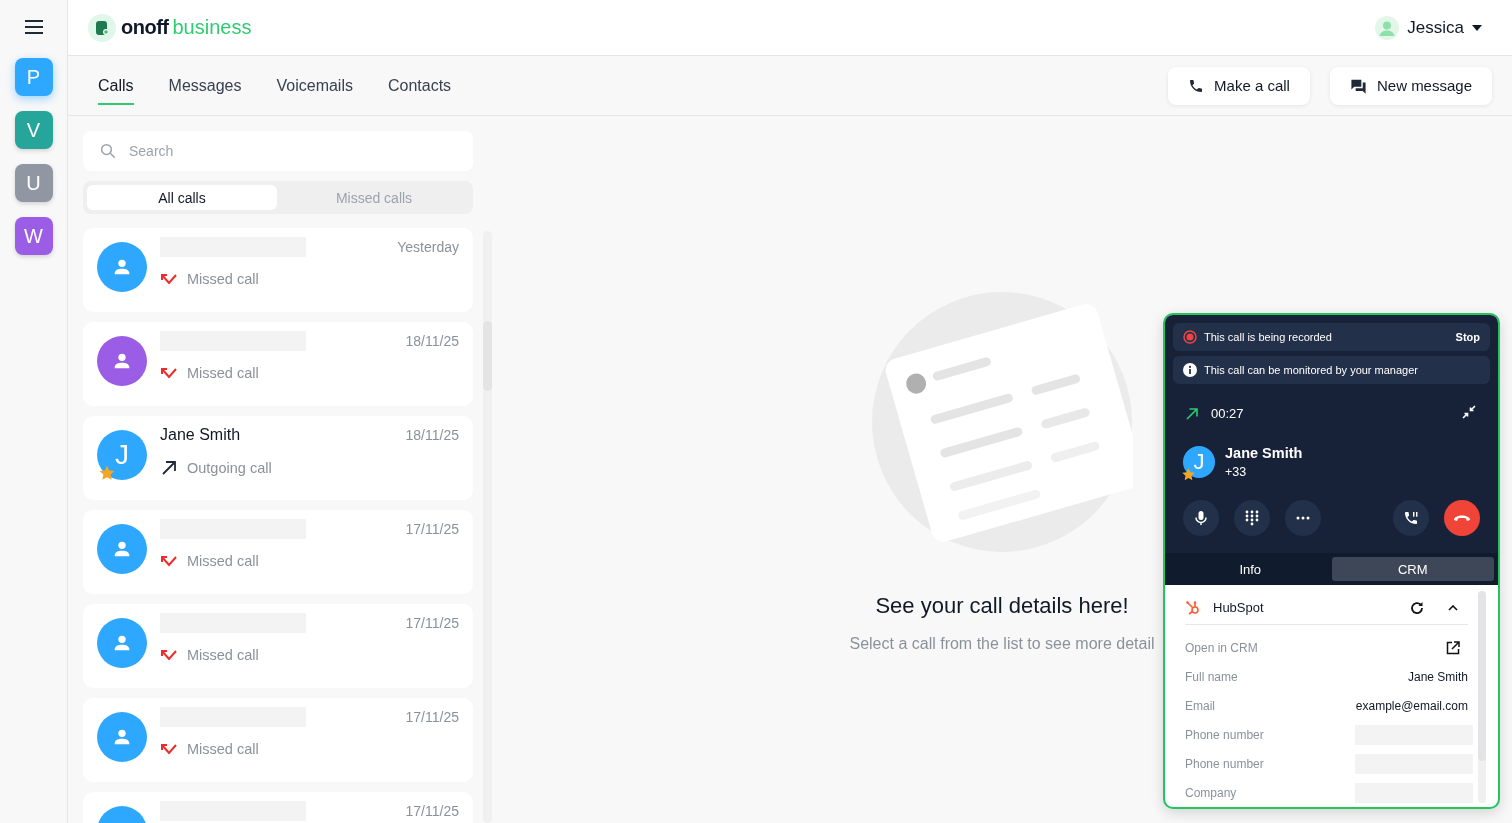 The height and width of the screenshot is (823, 1512). Describe the element at coordinates (1469, 412) in the screenshot. I see `minimize-icon` at that location.